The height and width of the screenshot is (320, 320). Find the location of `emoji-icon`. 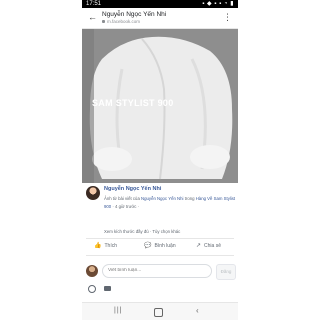

emoji-icon is located at coordinates (92, 289).